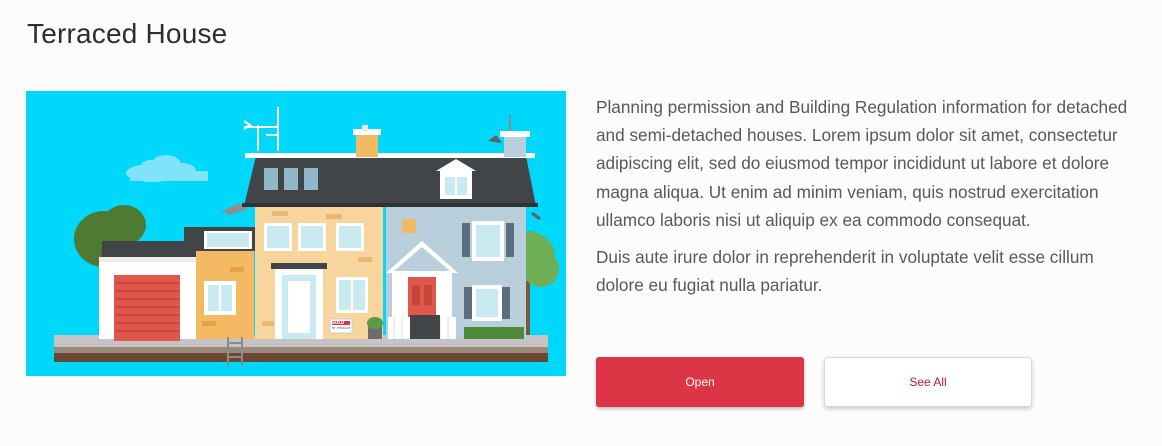 The width and height of the screenshot is (1162, 446). What do you see at coordinates (149, 291) in the screenshot?
I see `garage` at bounding box center [149, 291].